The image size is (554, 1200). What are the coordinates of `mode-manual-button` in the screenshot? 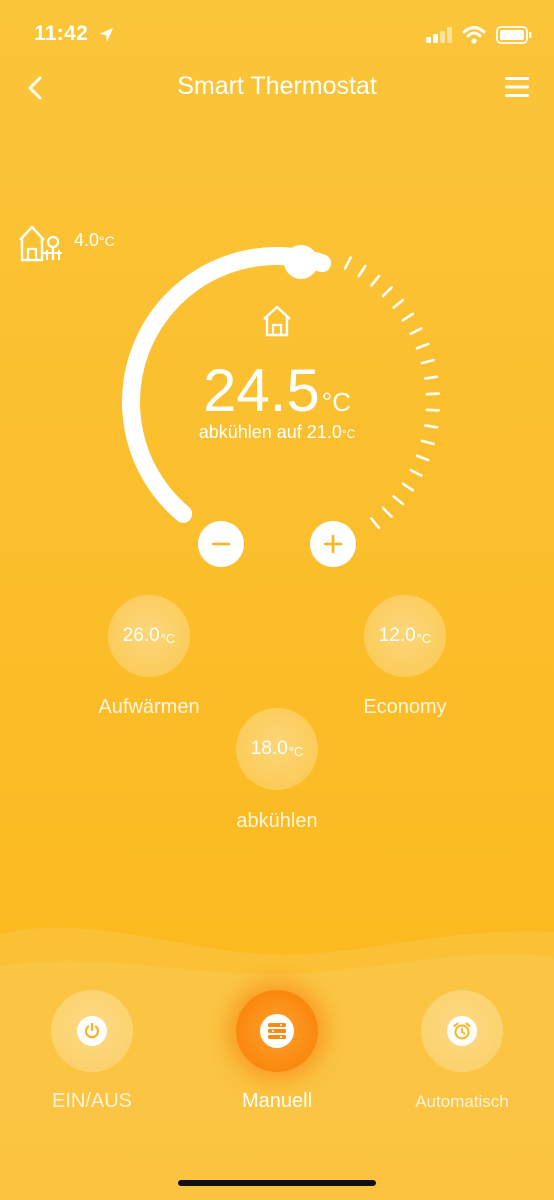 It's located at (277, 1031).